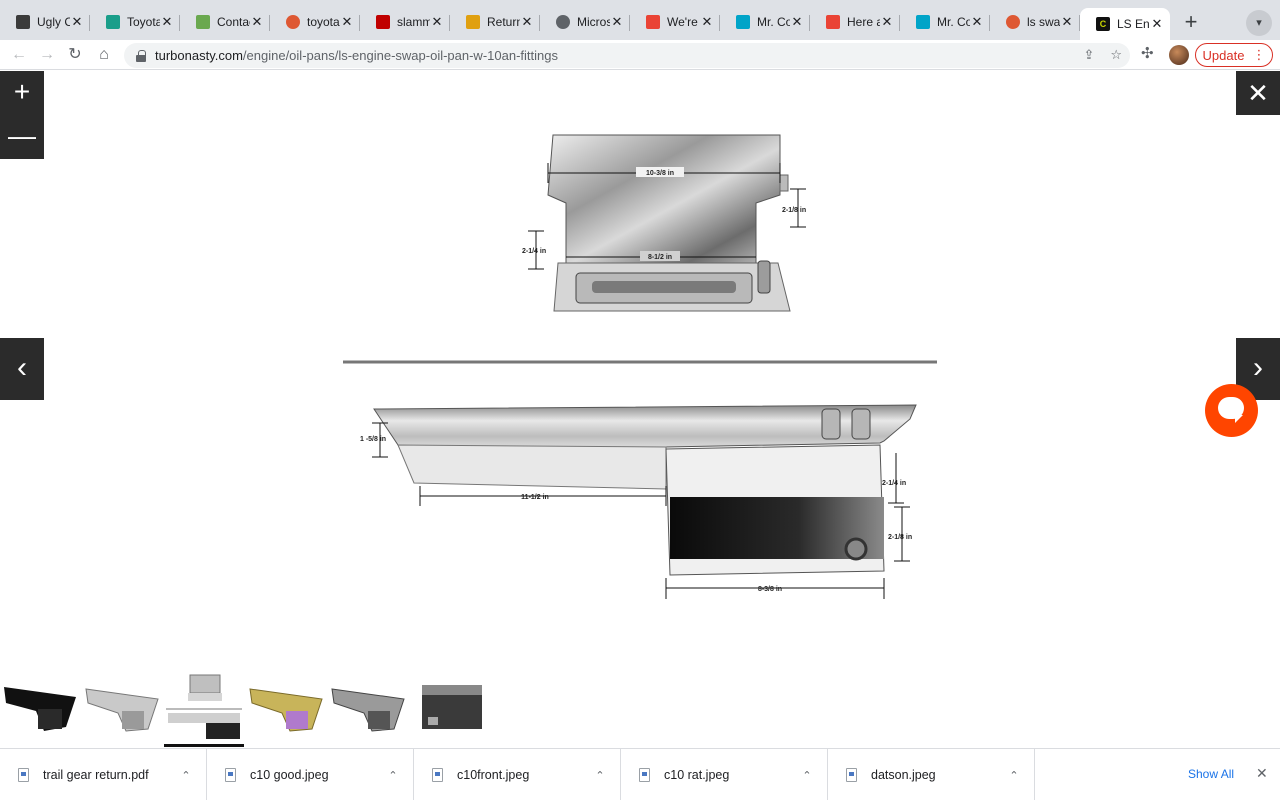  I want to click on d-logo-icon, so click(383, 22).